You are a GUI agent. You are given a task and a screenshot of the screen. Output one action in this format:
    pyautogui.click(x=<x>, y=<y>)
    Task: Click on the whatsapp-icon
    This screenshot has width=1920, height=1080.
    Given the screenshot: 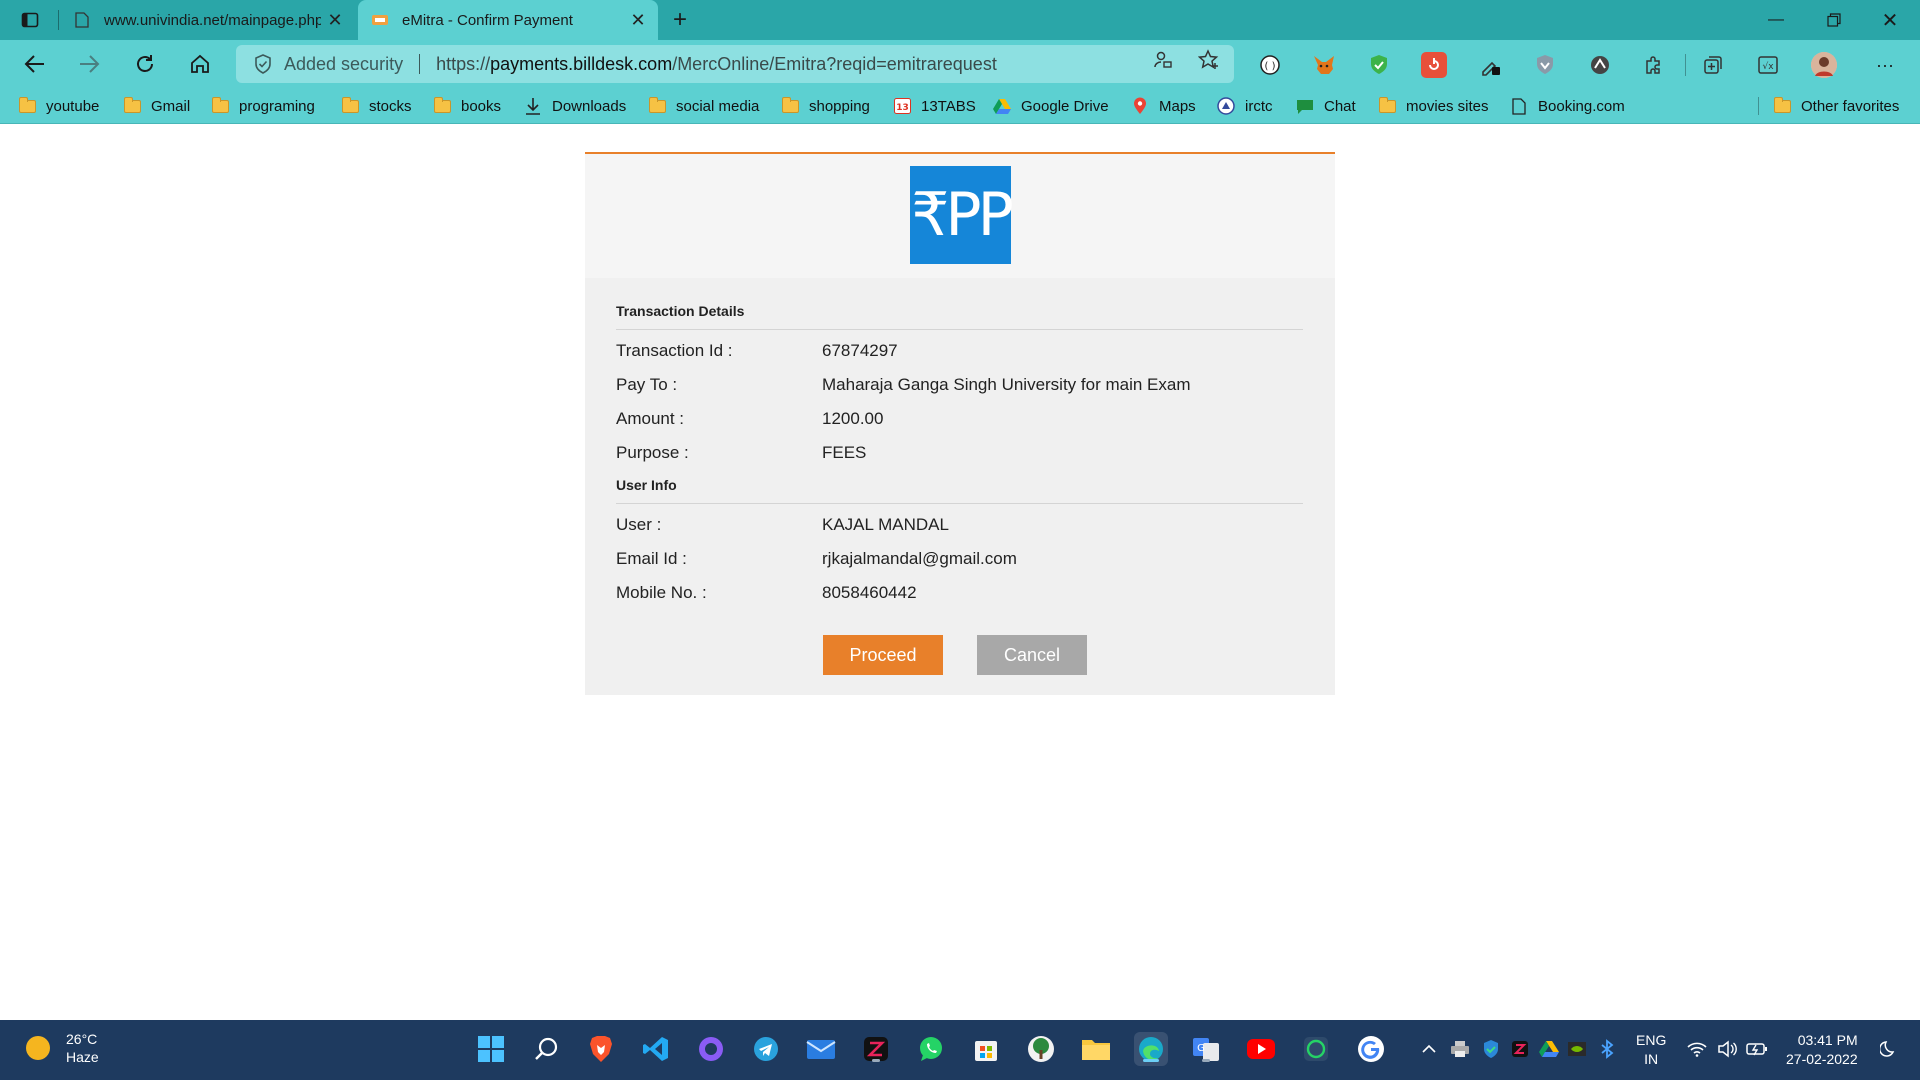 What is the action you would take?
    pyautogui.click(x=931, y=1049)
    